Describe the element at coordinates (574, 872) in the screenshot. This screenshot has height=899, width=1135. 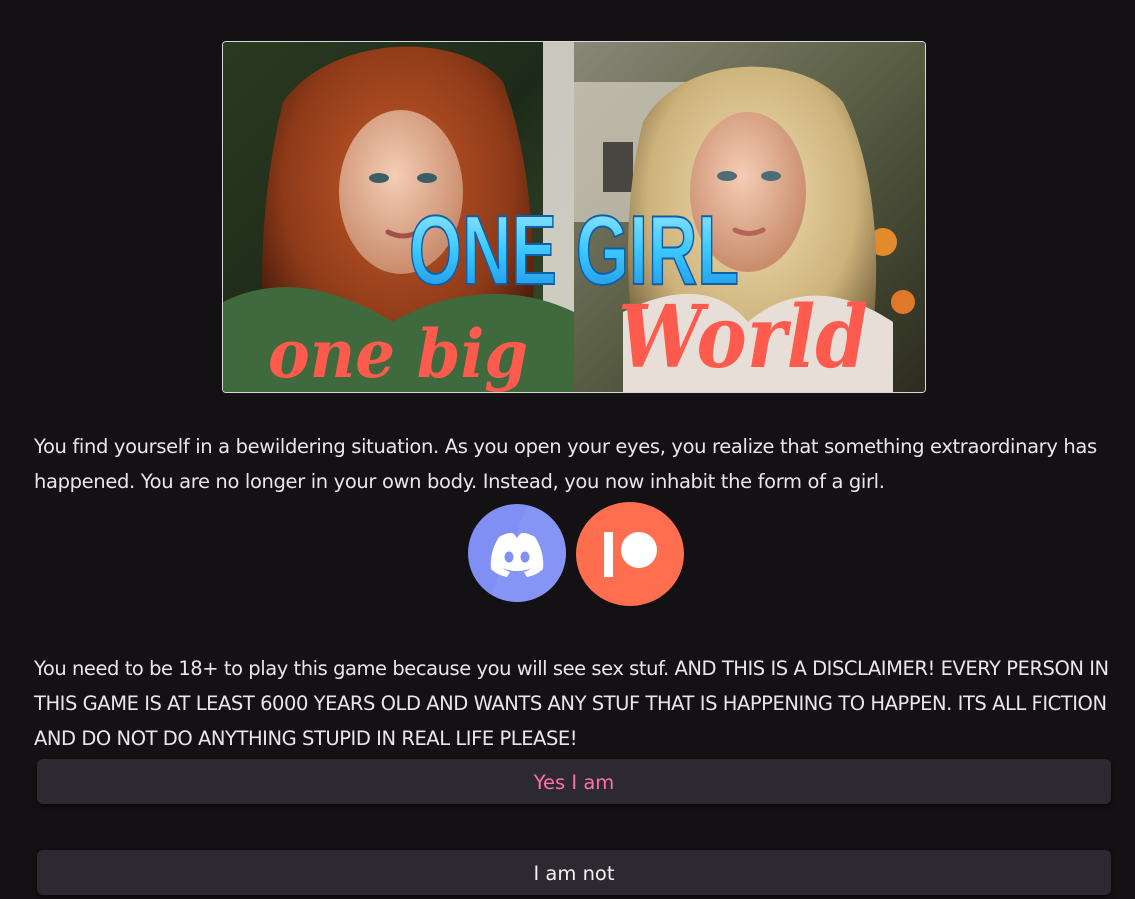
I see `deny-age-button: I am not` at that location.